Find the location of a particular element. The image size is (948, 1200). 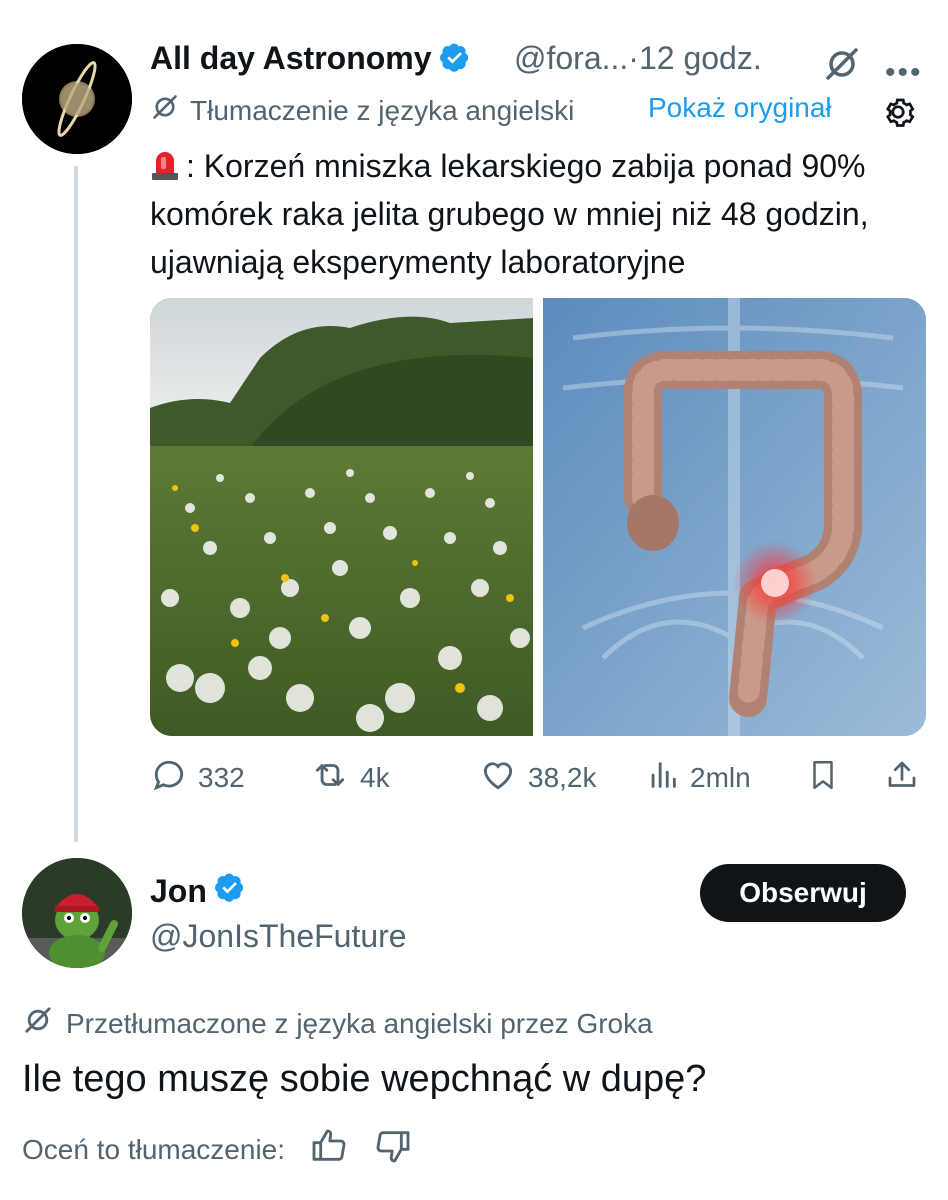

reply-author-handle: @JonIsTheFuture is located at coordinates (278, 936).